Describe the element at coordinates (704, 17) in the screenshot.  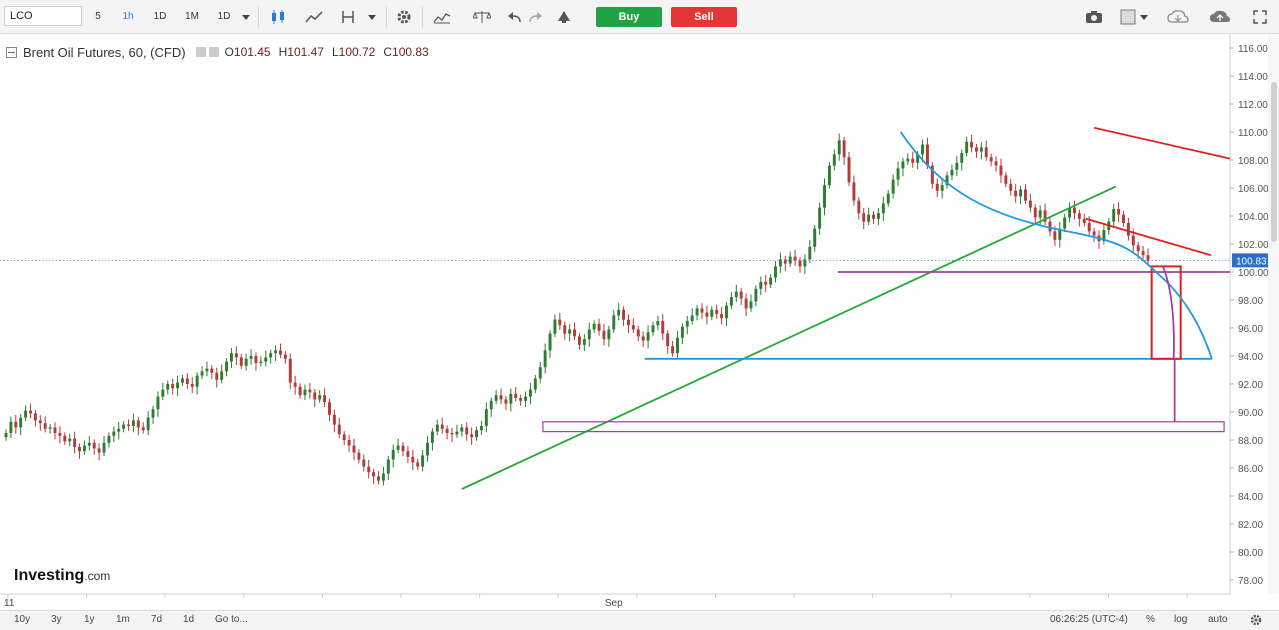
I see `sell-button: Sell` at that location.